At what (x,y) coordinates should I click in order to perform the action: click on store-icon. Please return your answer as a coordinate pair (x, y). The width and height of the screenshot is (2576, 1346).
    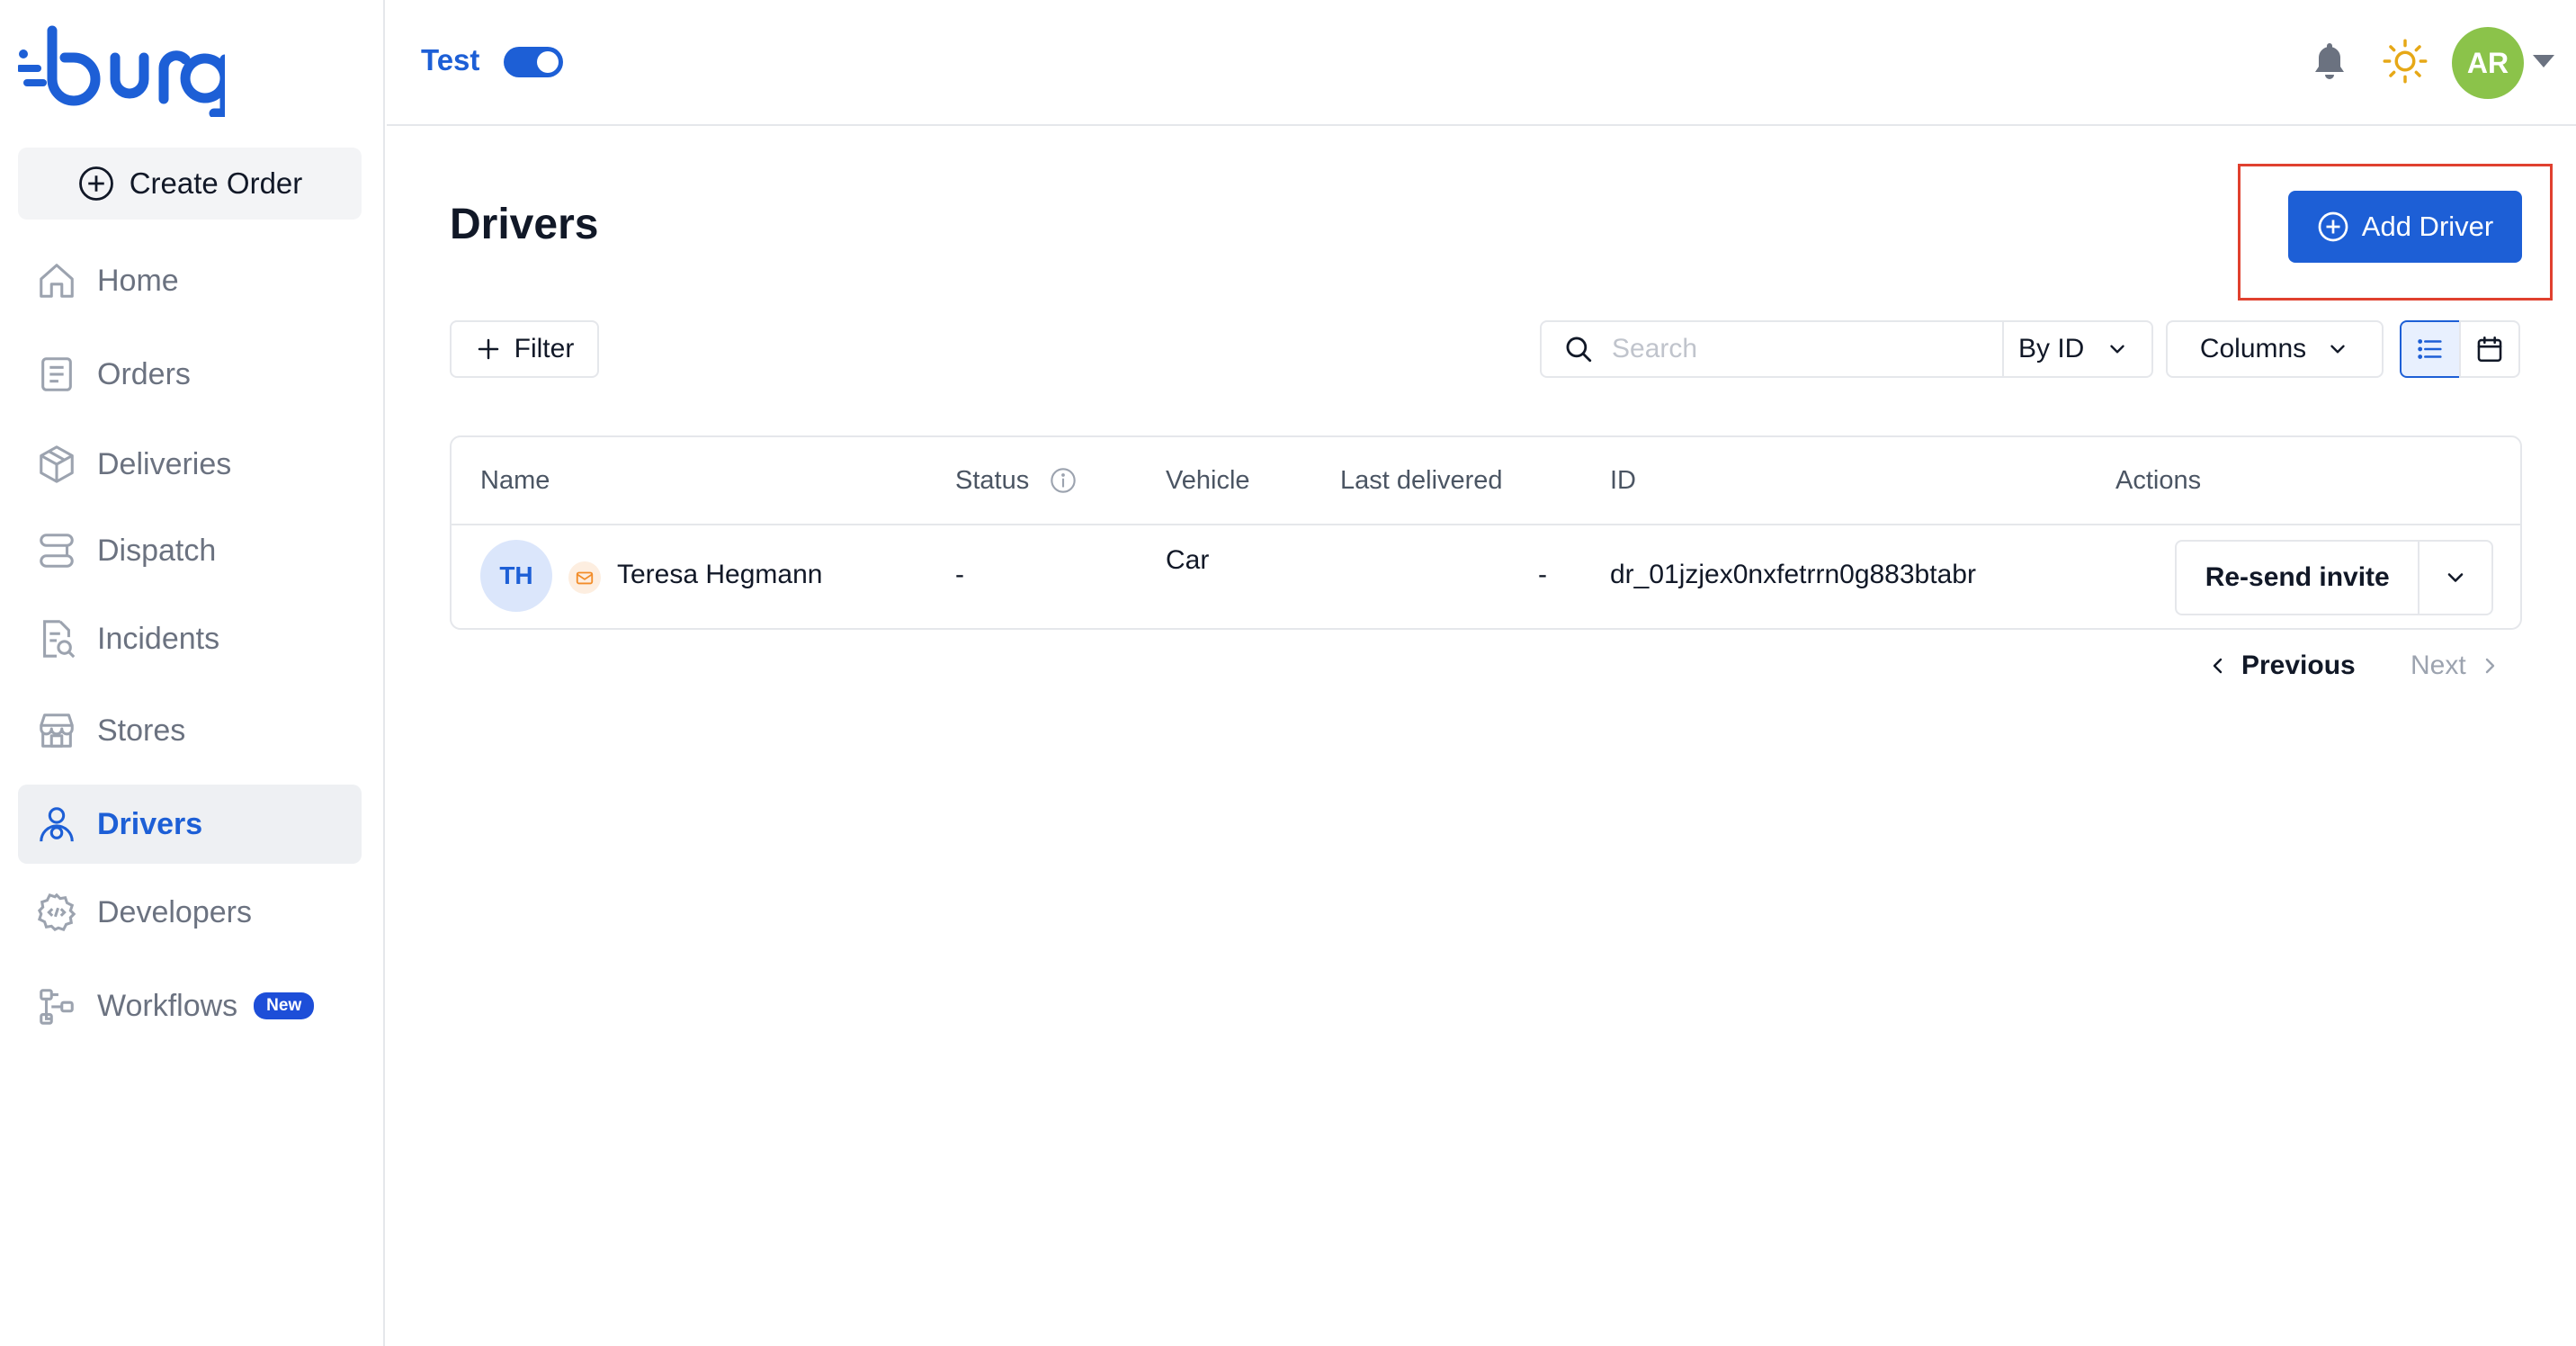
    Looking at the image, I should click on (57, 730).